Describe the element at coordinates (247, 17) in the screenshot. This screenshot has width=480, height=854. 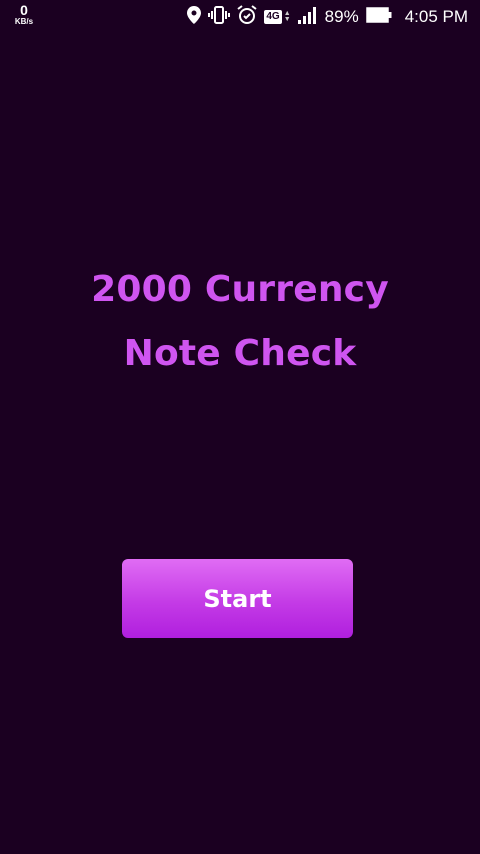
I see `alarm-icon` at that location.